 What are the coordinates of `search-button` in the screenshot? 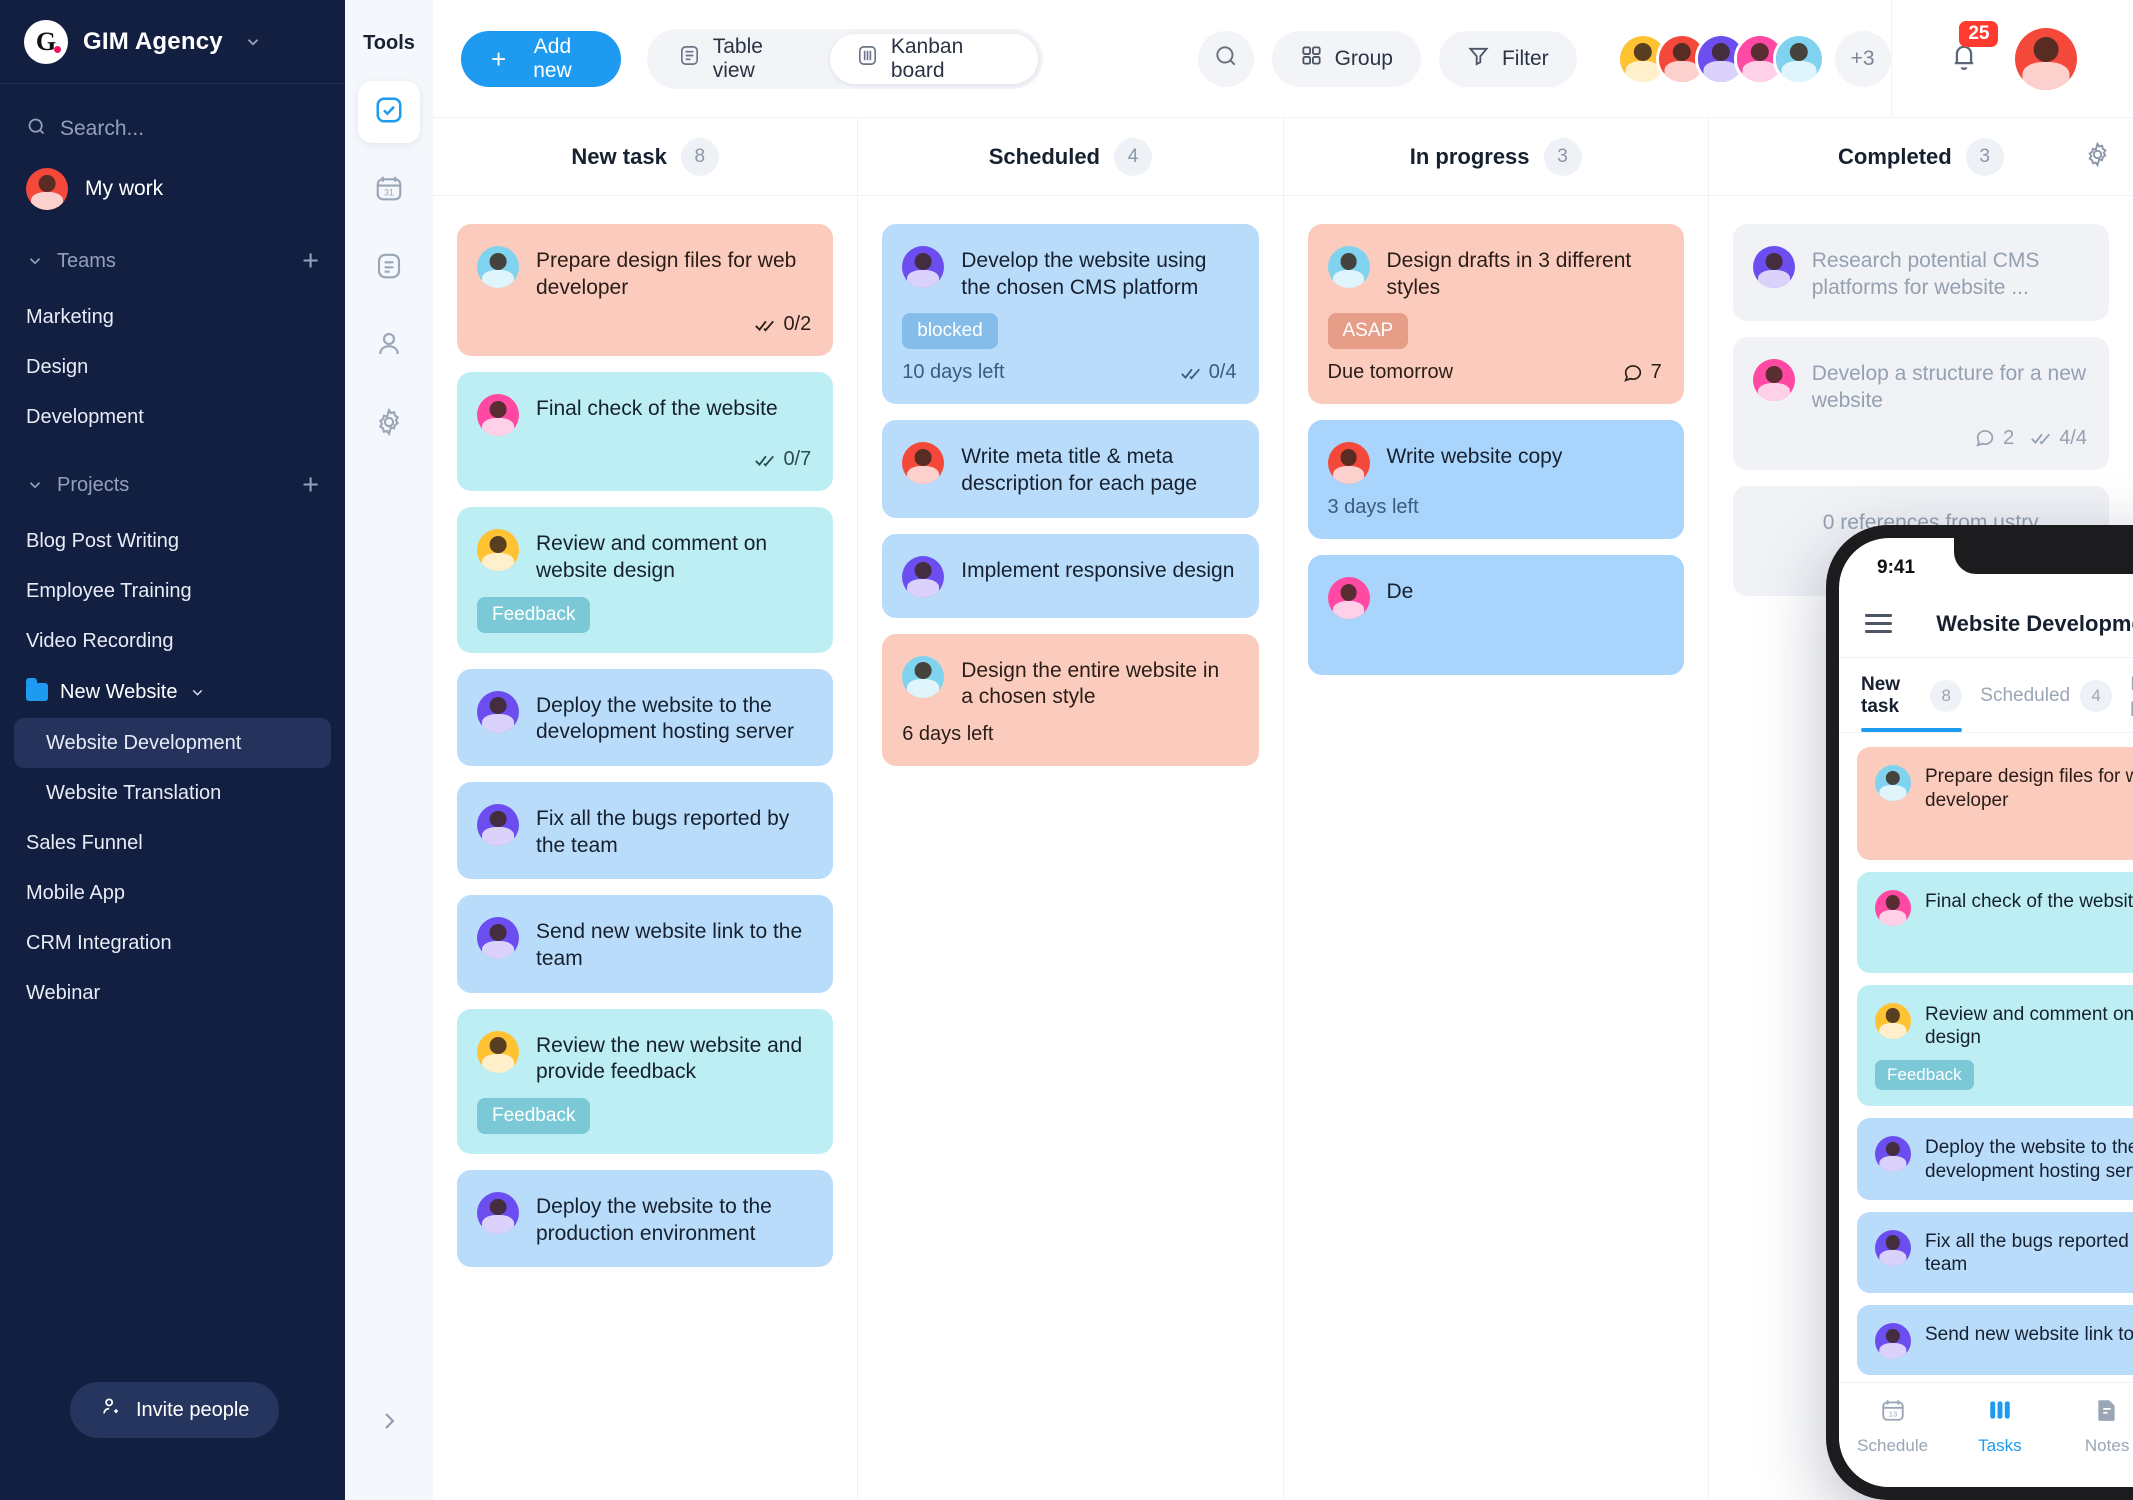 It's located at (1225, 58).